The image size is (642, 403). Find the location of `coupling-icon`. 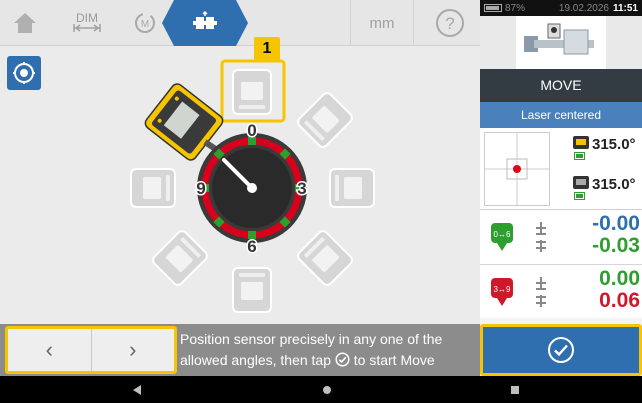

coupling-icon is located at coordinates (205, 20).